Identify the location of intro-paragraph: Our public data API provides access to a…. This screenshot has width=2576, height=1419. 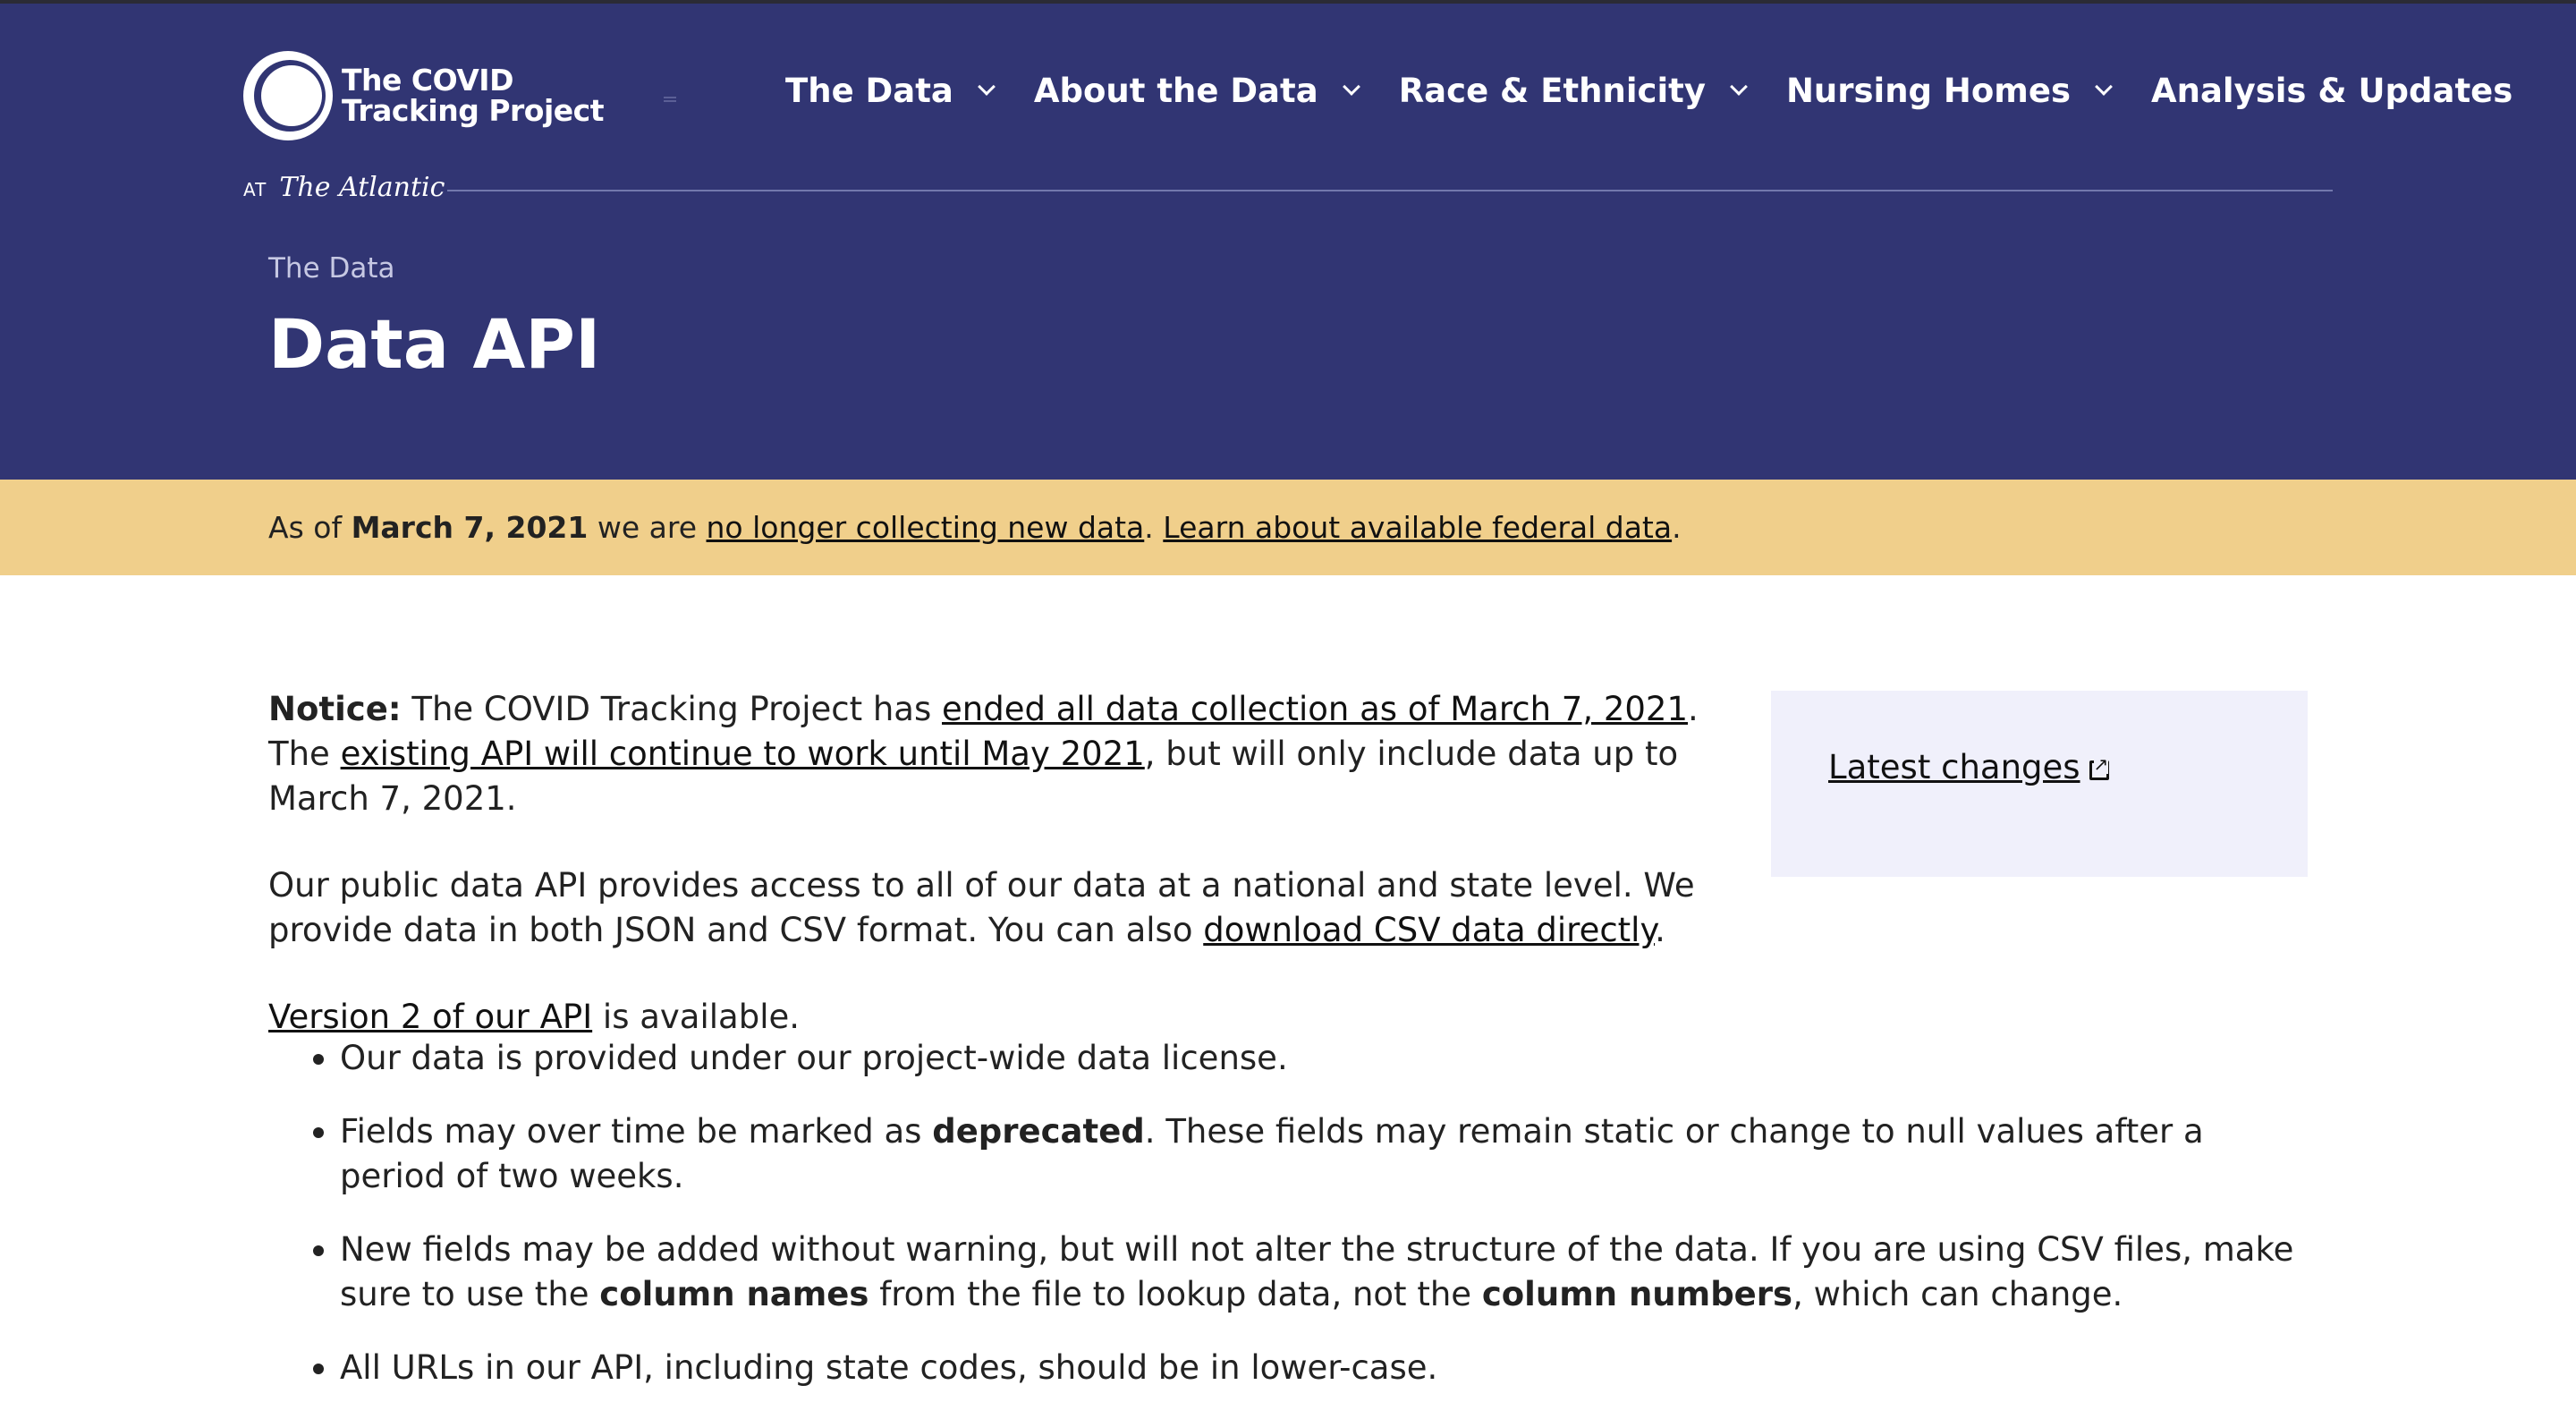
(992, 908).